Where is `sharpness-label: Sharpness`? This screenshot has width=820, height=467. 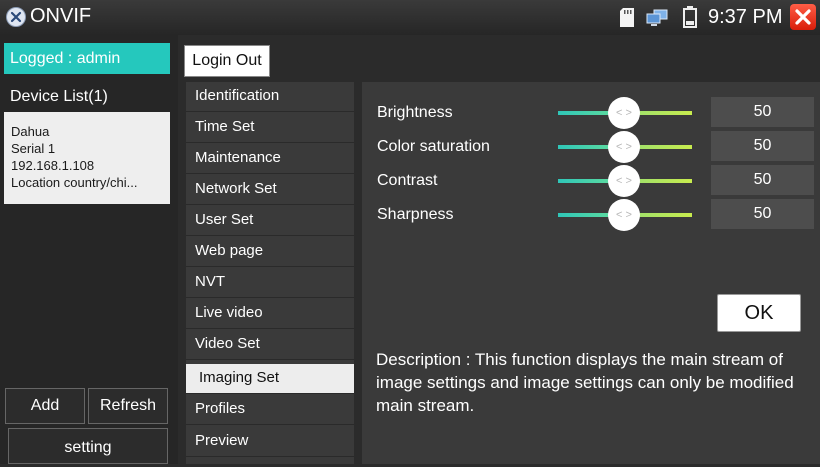
sharpness-label: Sharpness is located at coordinates (415, 214).